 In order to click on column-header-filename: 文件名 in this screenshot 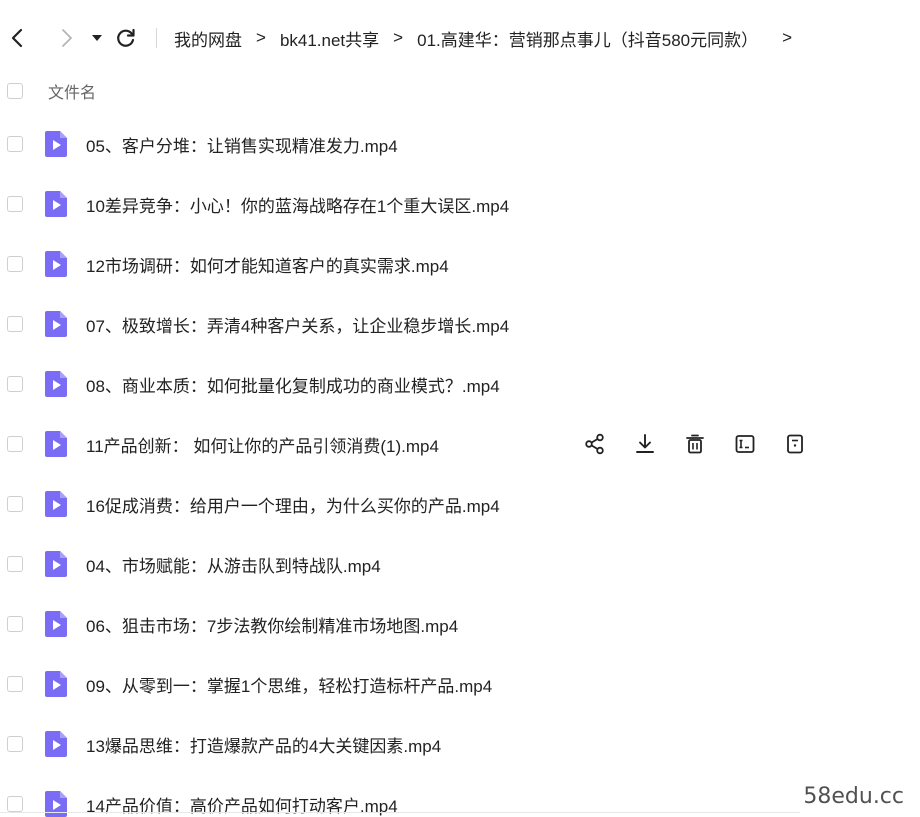, I will do `click(72, 91)`.